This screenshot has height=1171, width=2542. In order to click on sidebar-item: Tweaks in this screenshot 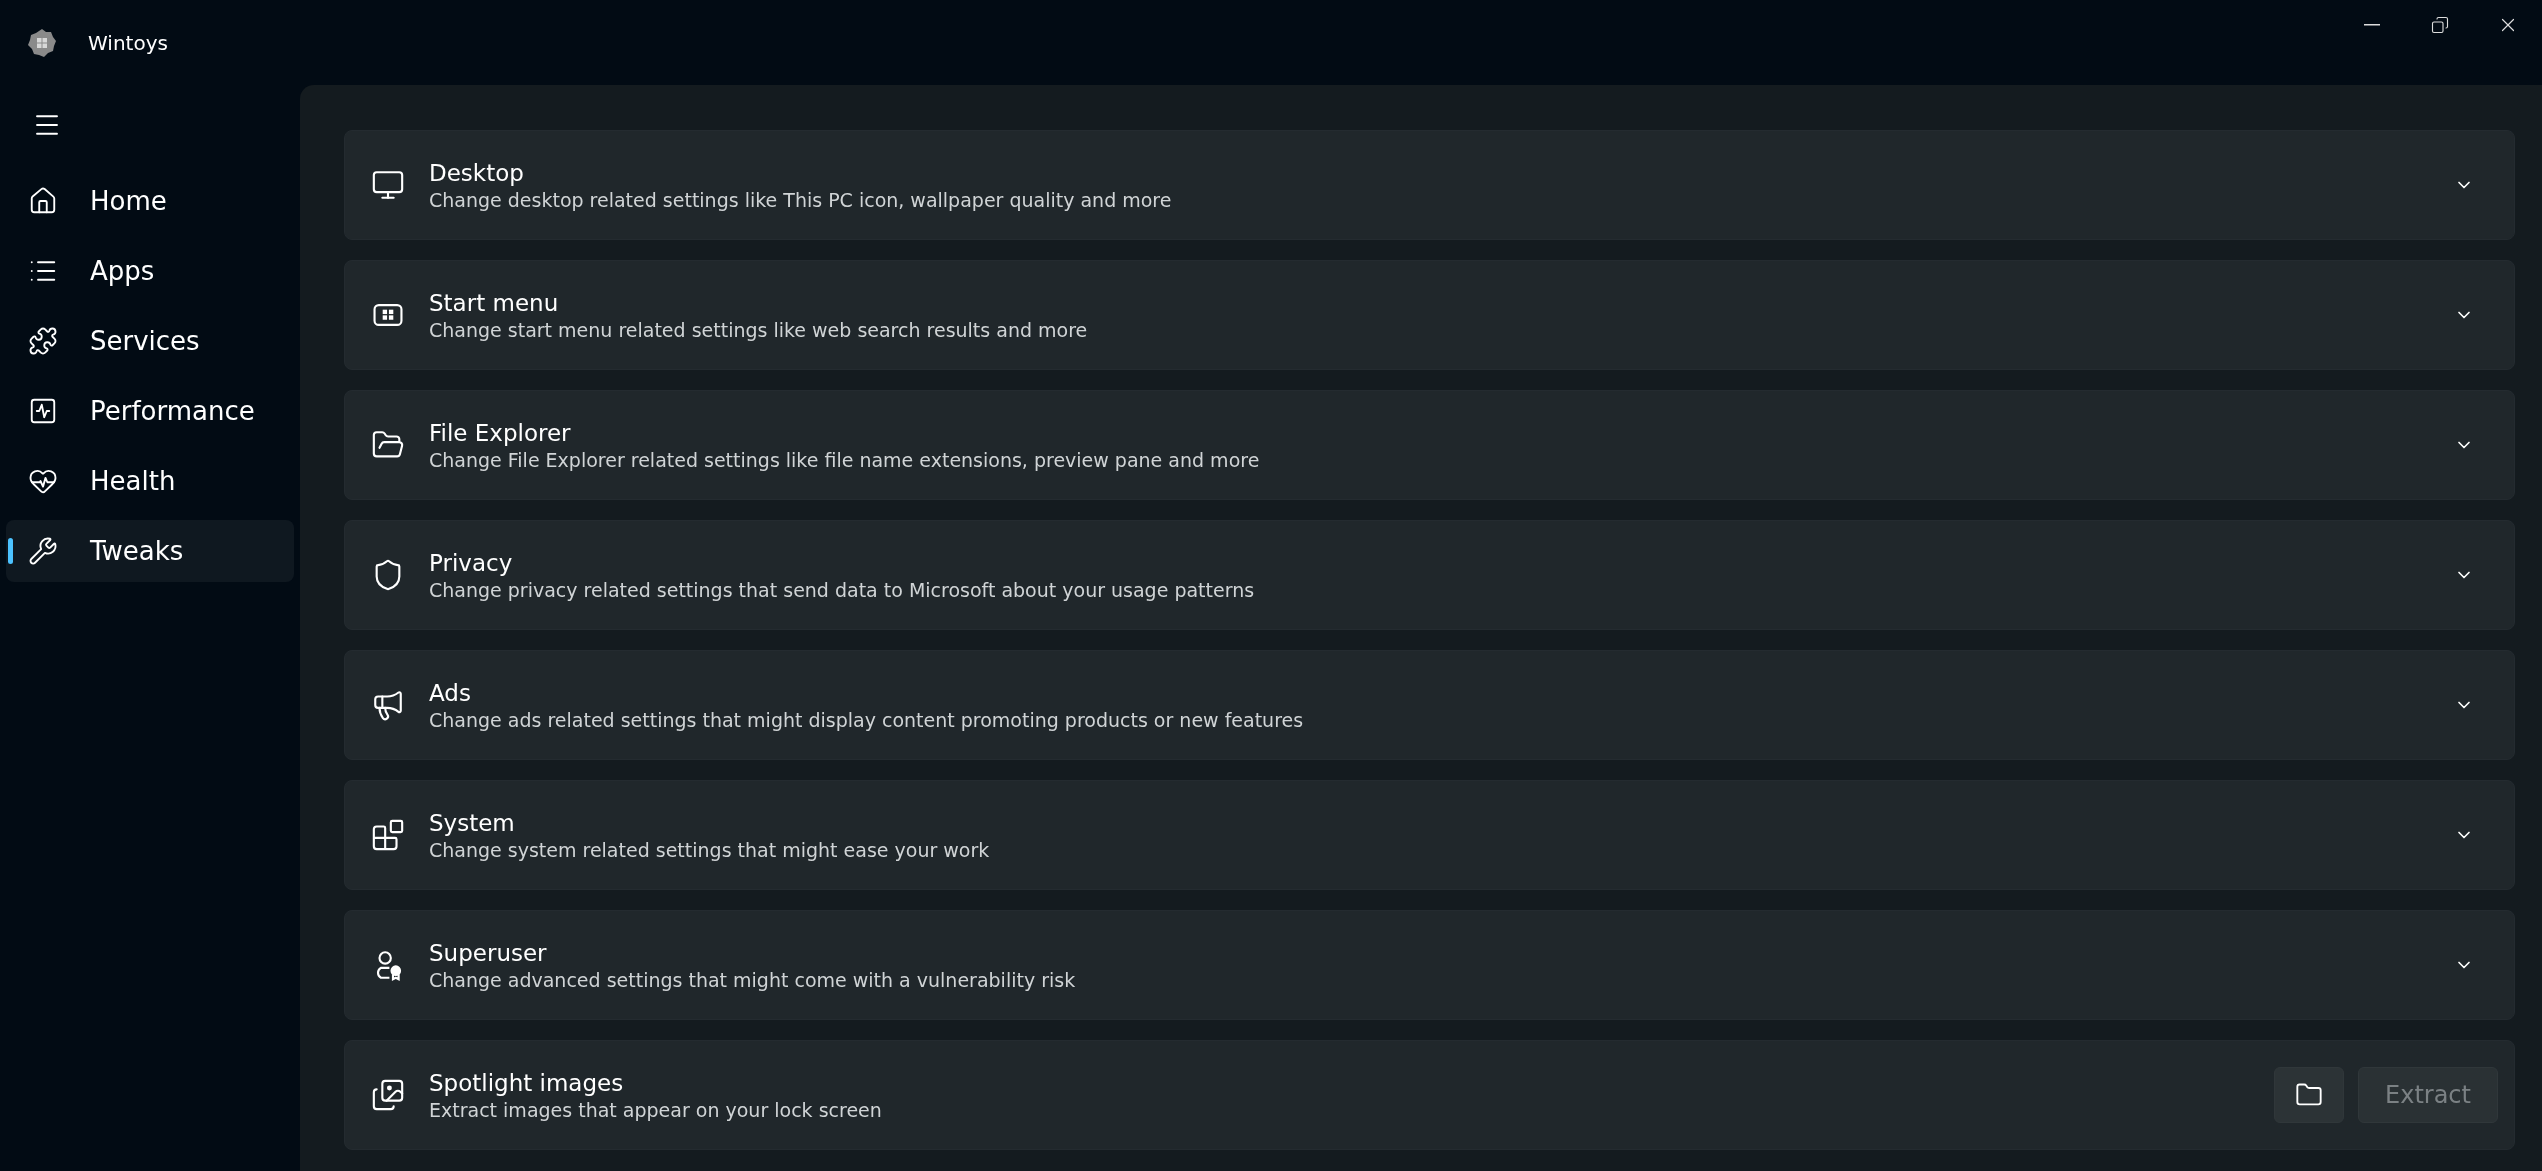, I will do `click(150, 551)`.